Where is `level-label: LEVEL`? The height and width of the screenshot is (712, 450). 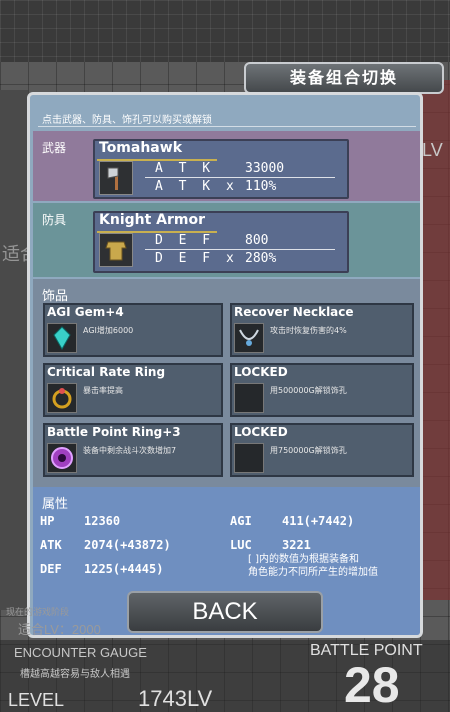 level-label: LEVEL is located at coordinates (36, 700).